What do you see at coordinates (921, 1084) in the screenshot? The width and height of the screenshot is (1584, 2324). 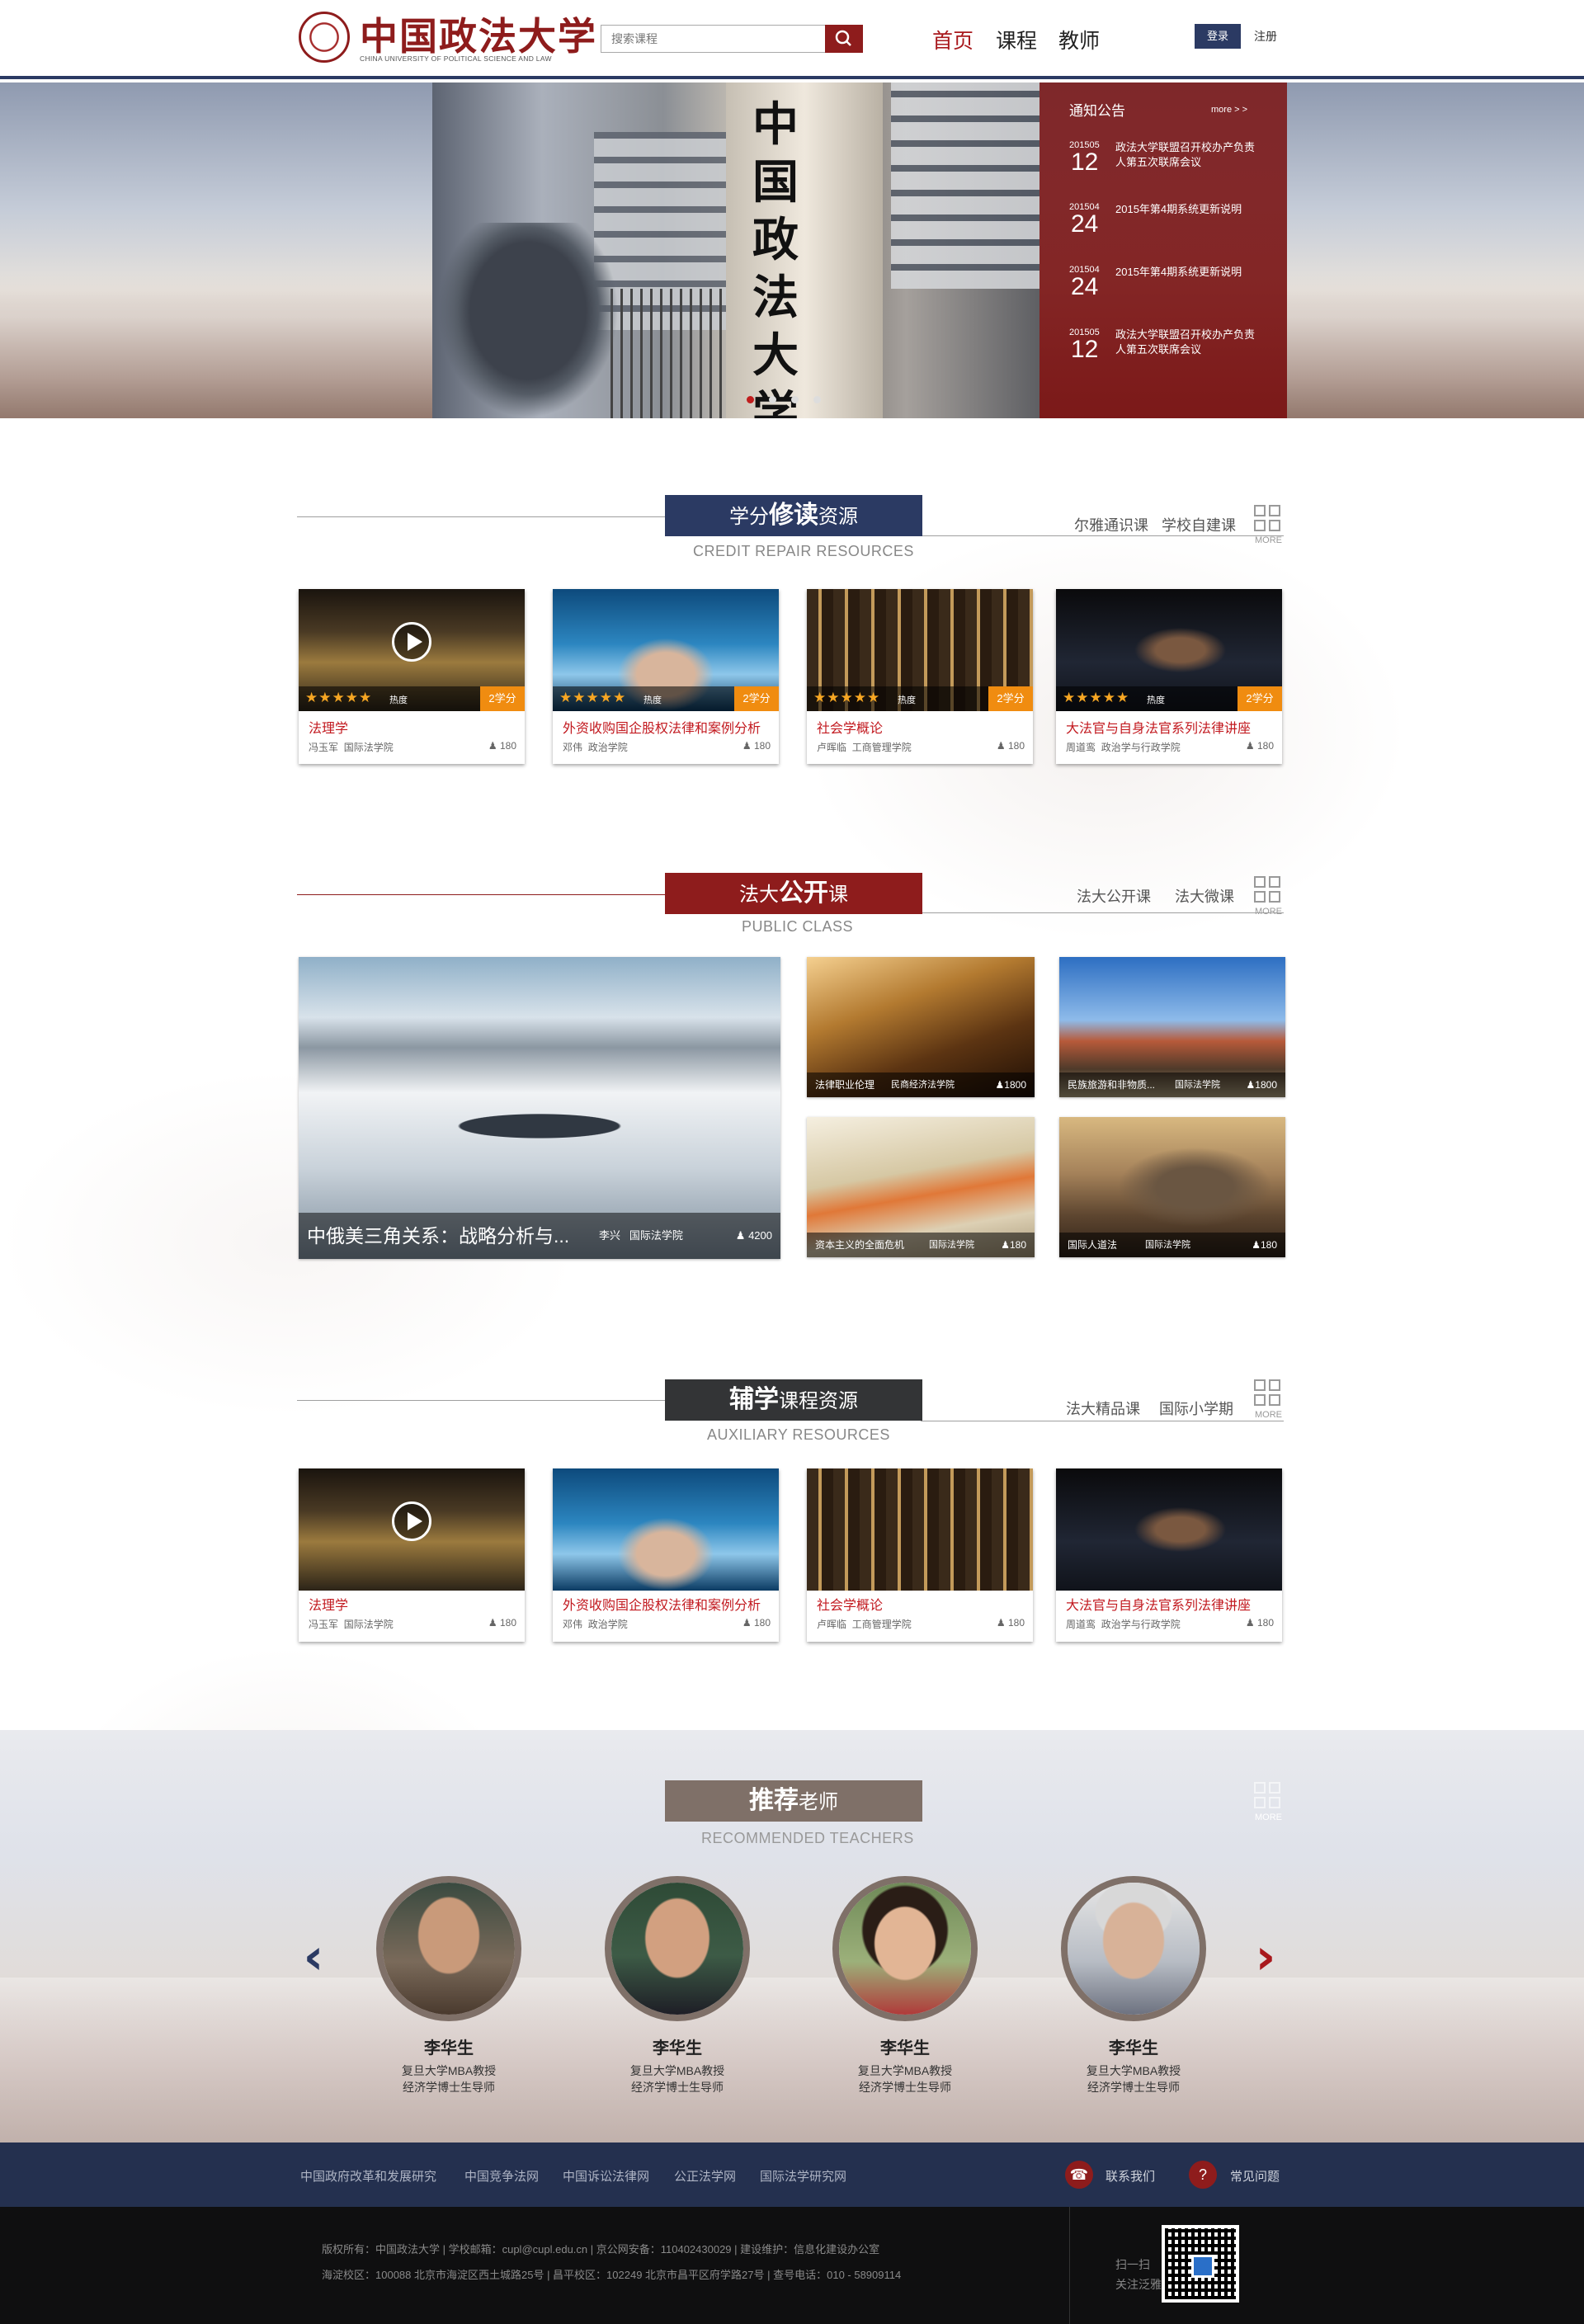 I see `tile-bar: 法律职业伦理 民商经济法学院 ♟1800` at bounding box center [921, 1084].